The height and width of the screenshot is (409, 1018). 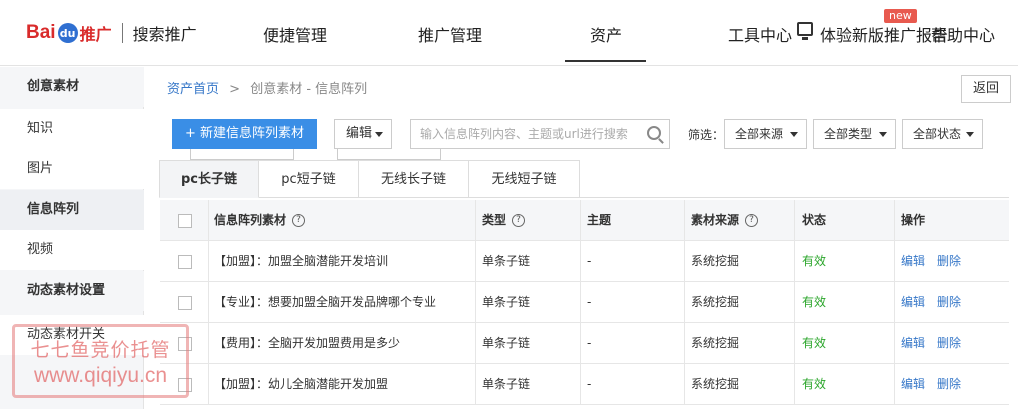 What do you see at coordinates (100, 375) in the screenshot?
I see `watermark-url: www.qiqiyu.cn` at bounding box center [100, 375].